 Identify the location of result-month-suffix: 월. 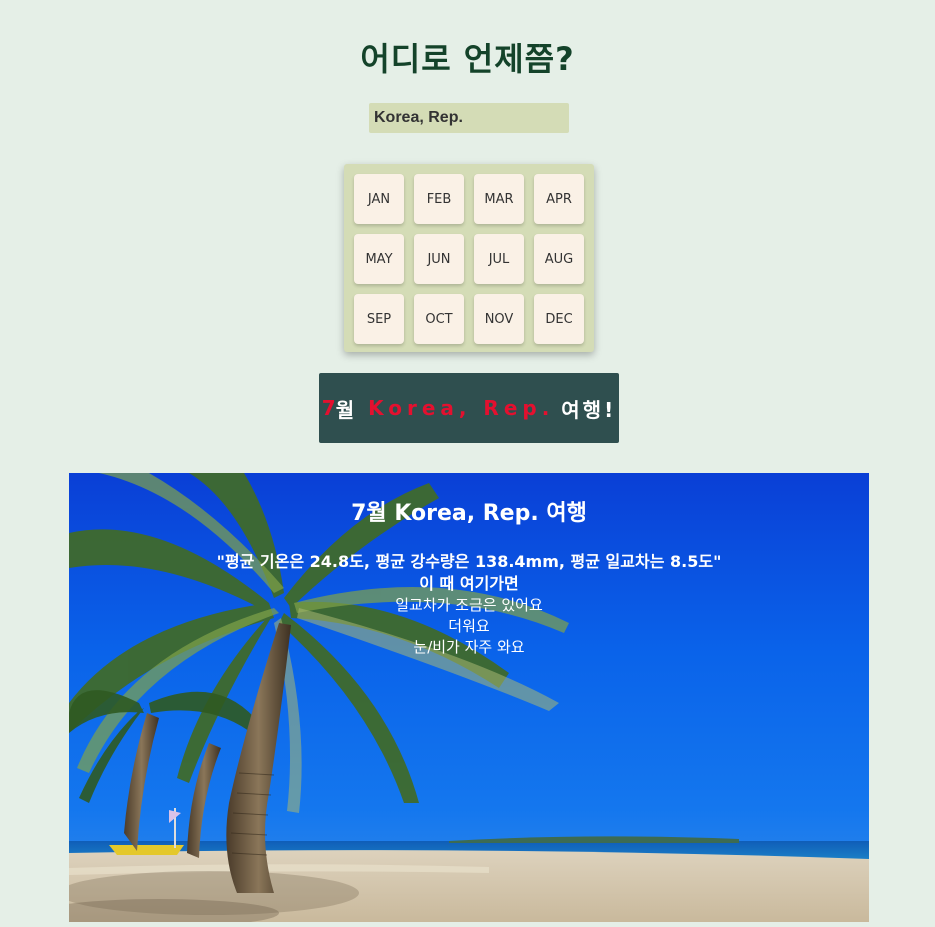
(345, 409).